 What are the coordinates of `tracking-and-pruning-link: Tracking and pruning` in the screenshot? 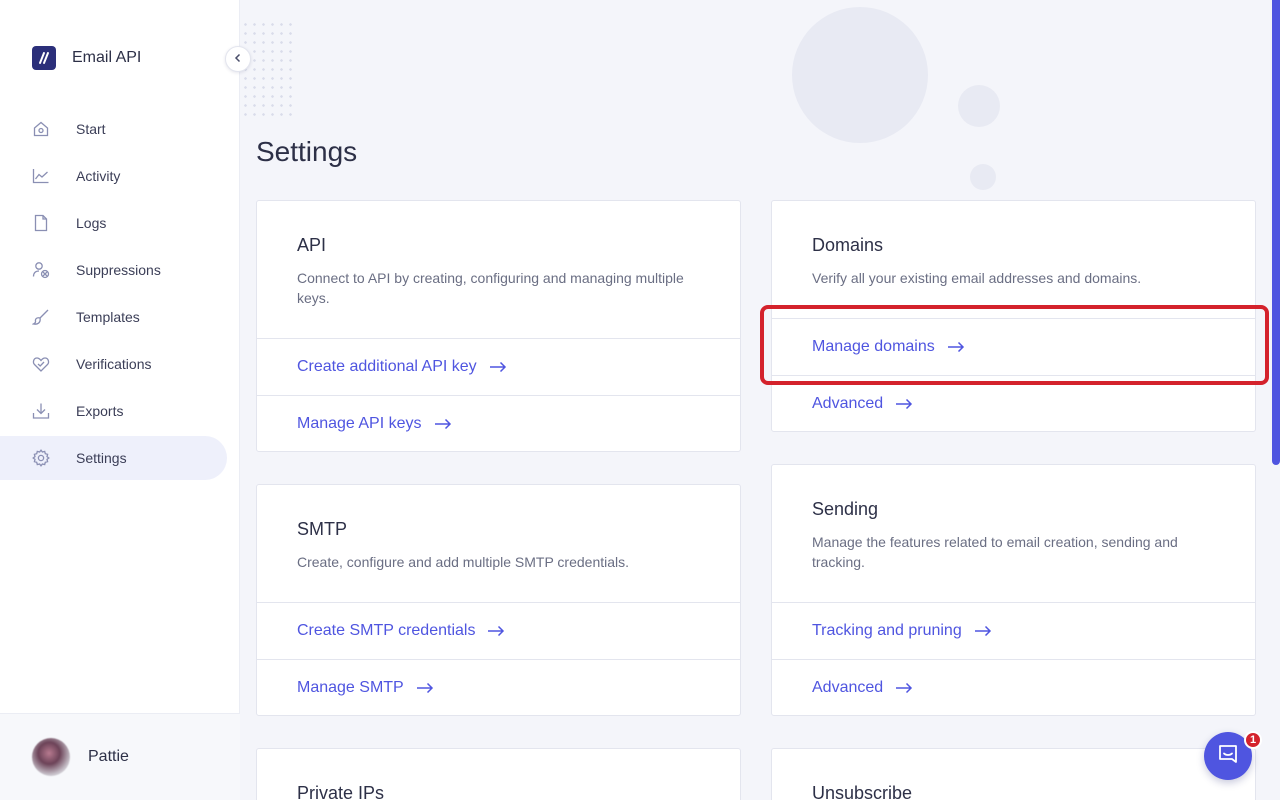 It's located at (1013, 630).